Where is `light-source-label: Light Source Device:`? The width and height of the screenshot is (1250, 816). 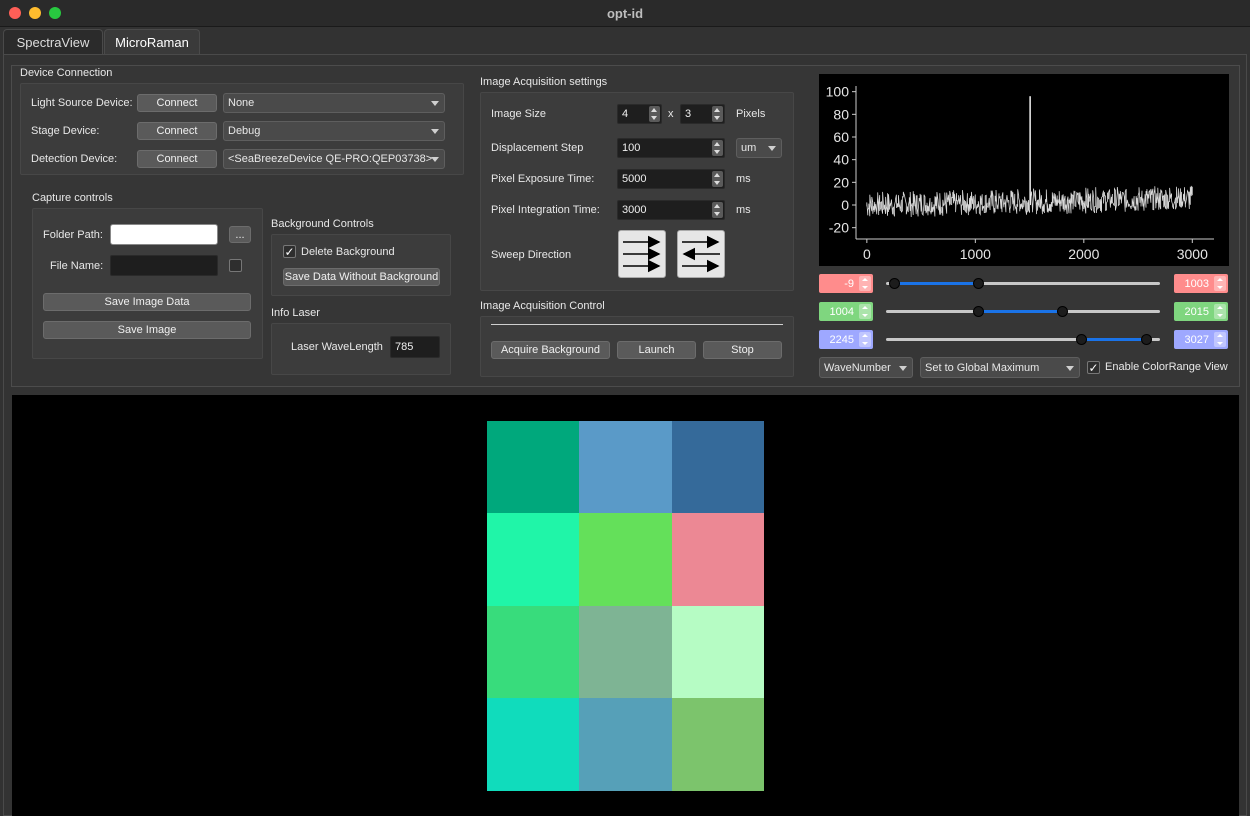
light-source-label: Light Source Device: is located at coordinates (82, 103).